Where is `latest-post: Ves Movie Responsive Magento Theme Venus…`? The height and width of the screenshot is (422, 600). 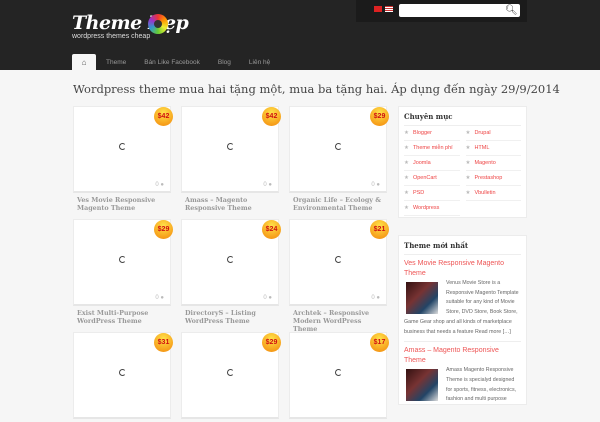
latest-post: Ves Movie Responsive Magento Theme Venus… is located at coordinates (462, 298).